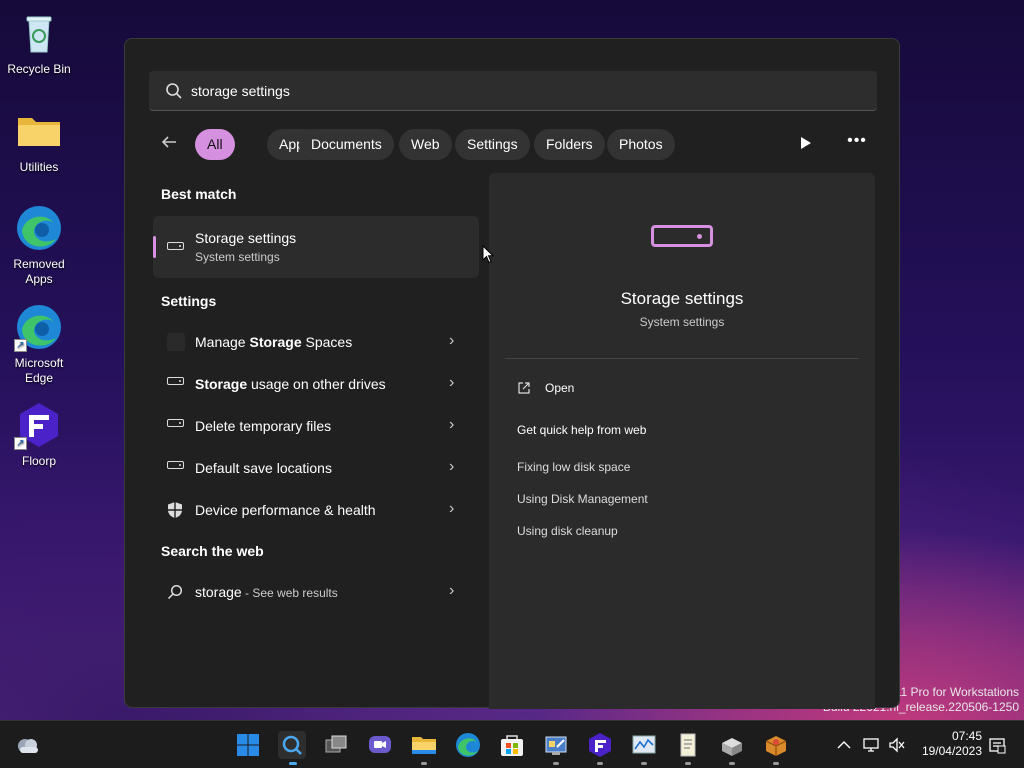 The width and height of the screenshot is (1024, 768). I want to click on result-delete-temporary-files: Delete temporary files ›, so click(316, 426).